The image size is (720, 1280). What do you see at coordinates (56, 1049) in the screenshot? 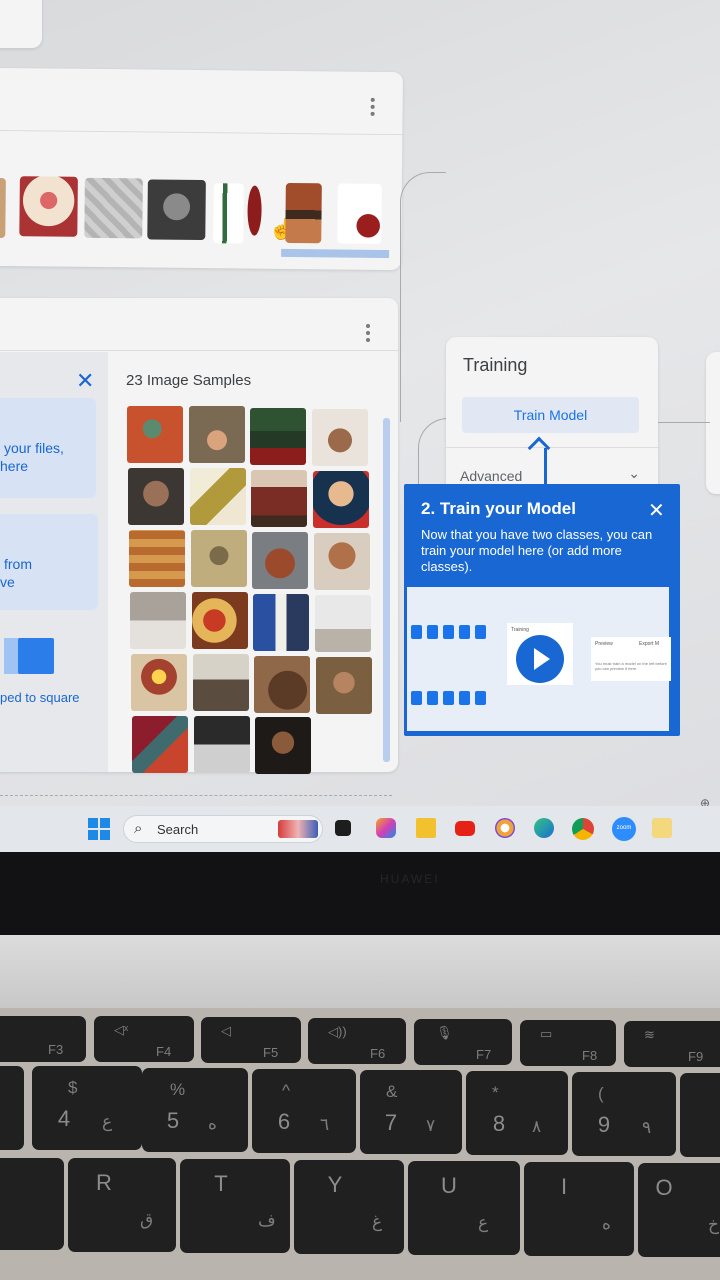
I see `key-f3-label: F3` at bounding box center [56, 1049].